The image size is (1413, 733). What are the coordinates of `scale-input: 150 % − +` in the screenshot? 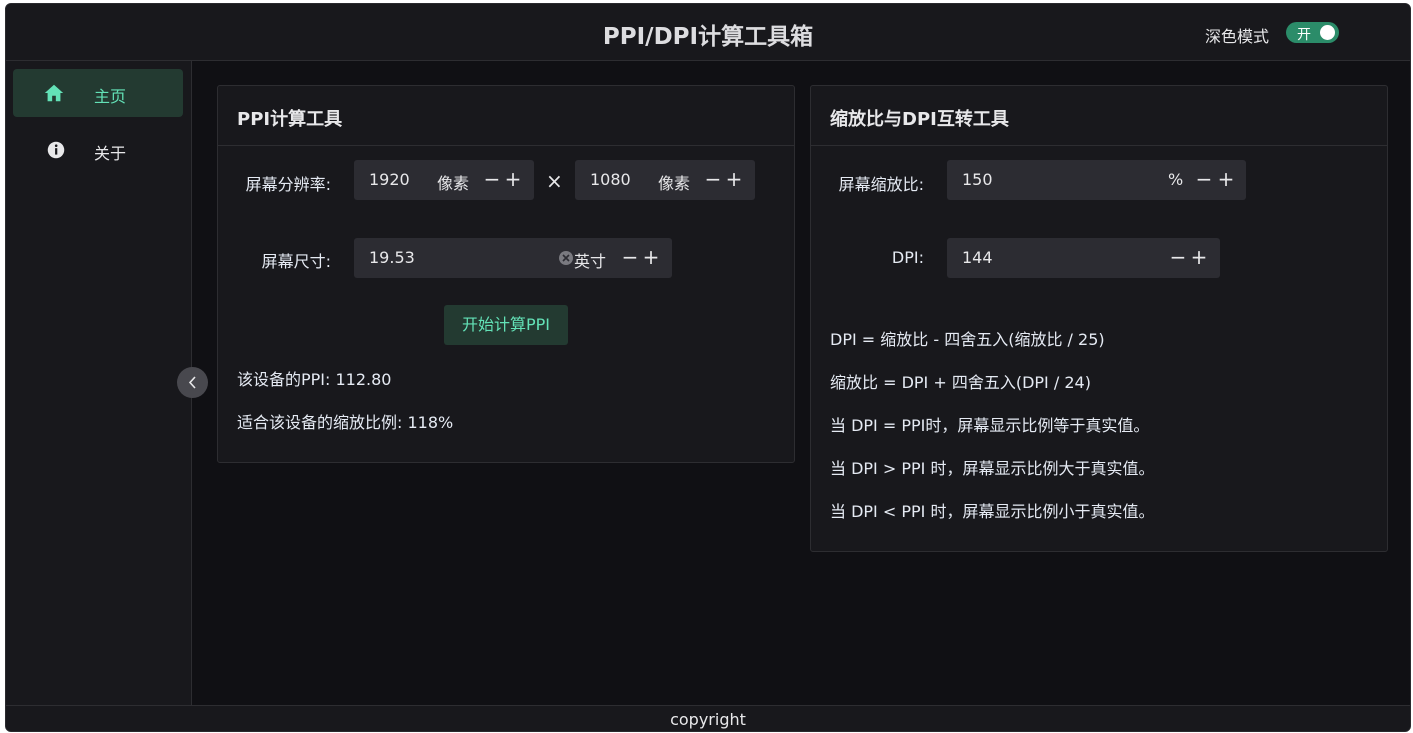 It's located at (1096, 180).